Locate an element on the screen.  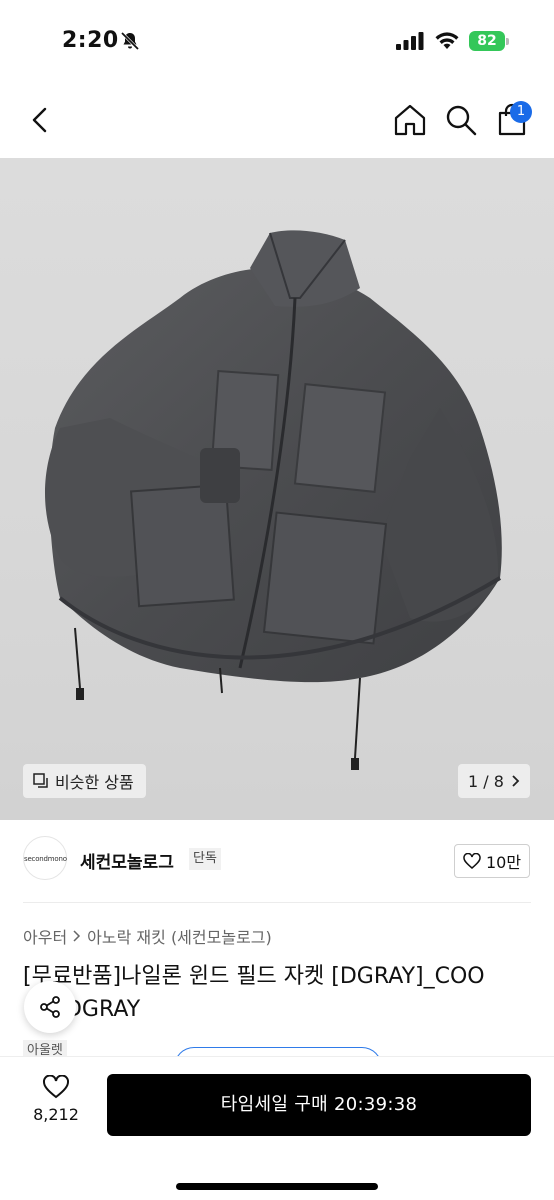
nav-bar is located at coordinates (277, 119).